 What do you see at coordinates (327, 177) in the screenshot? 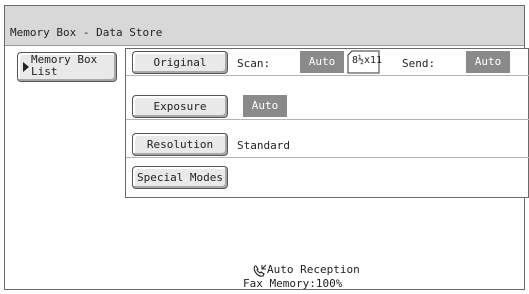
I see `special-modes-row: Special Modes` at bounding box center [327, 177].